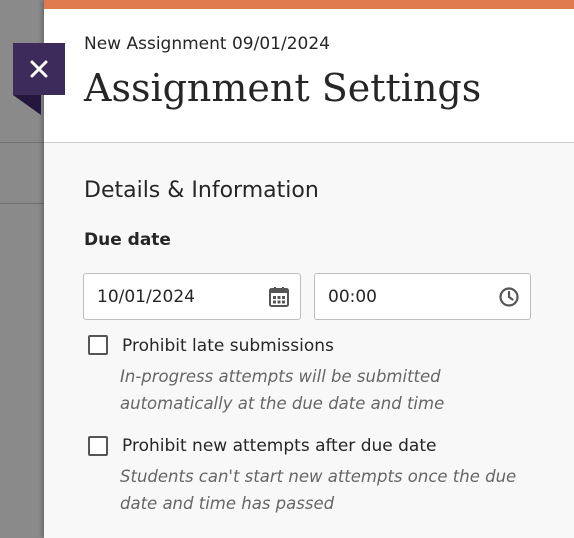  What do you see at coordinates (207, 44) in the screenshot?
I see `assignment-name: New Assignment 09/01/2024` at bounding box center [207, 44].